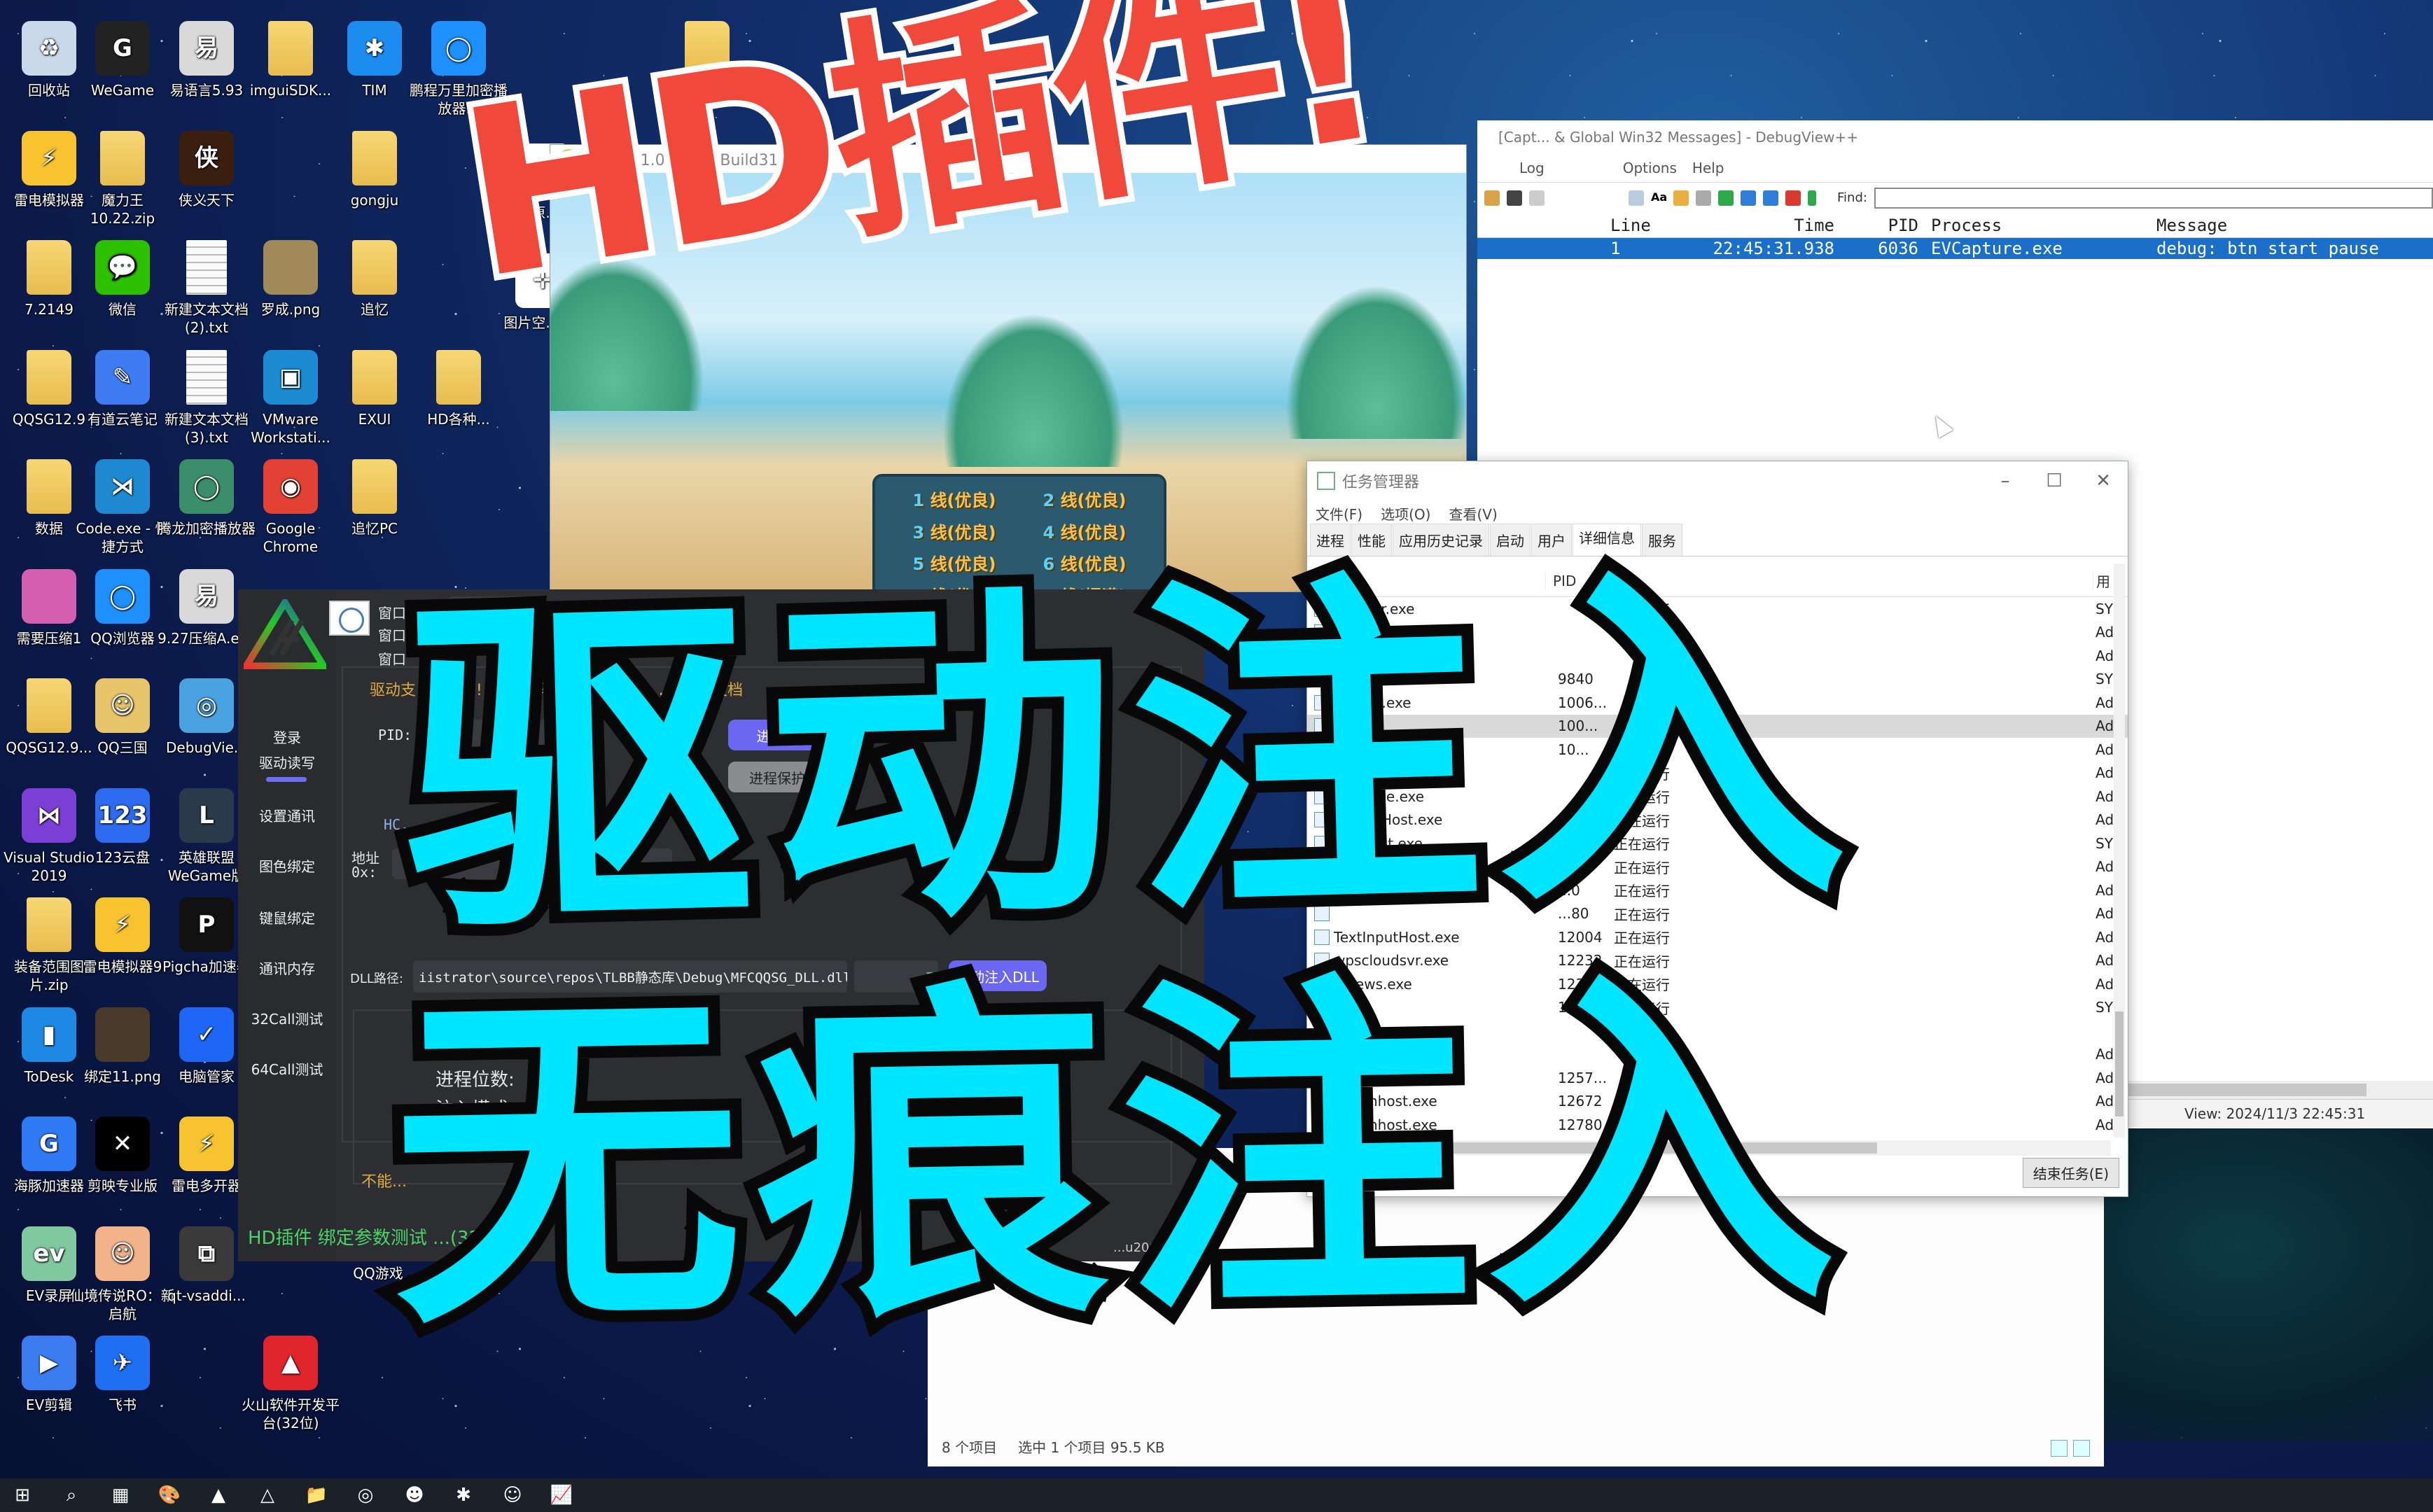 Image resolution: width=2433 pixels, height=1512 pixels. Describe the element at coordinates (1770, 198) in the screenshot. I see `bookmark-down-icon` at that location.